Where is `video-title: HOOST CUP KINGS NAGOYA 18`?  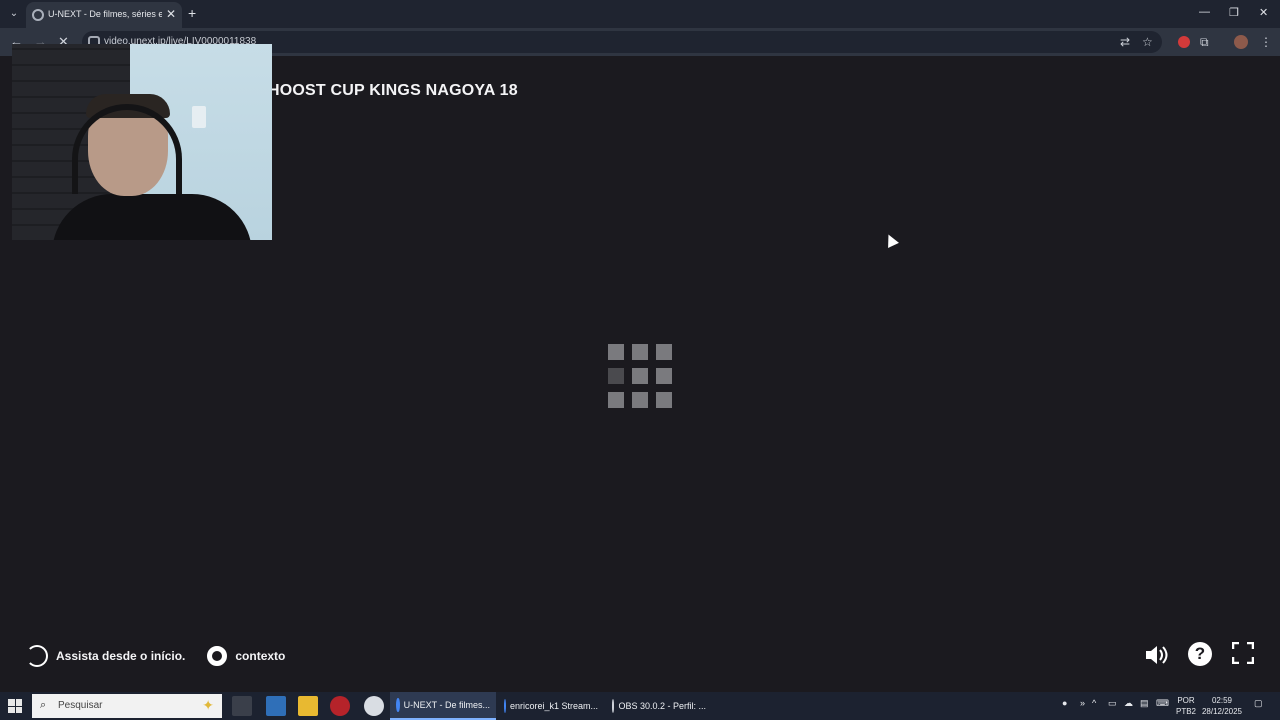 video-title: HOOST CUP KINGS NAGOYA 18 is located at coordinates (393, 90).